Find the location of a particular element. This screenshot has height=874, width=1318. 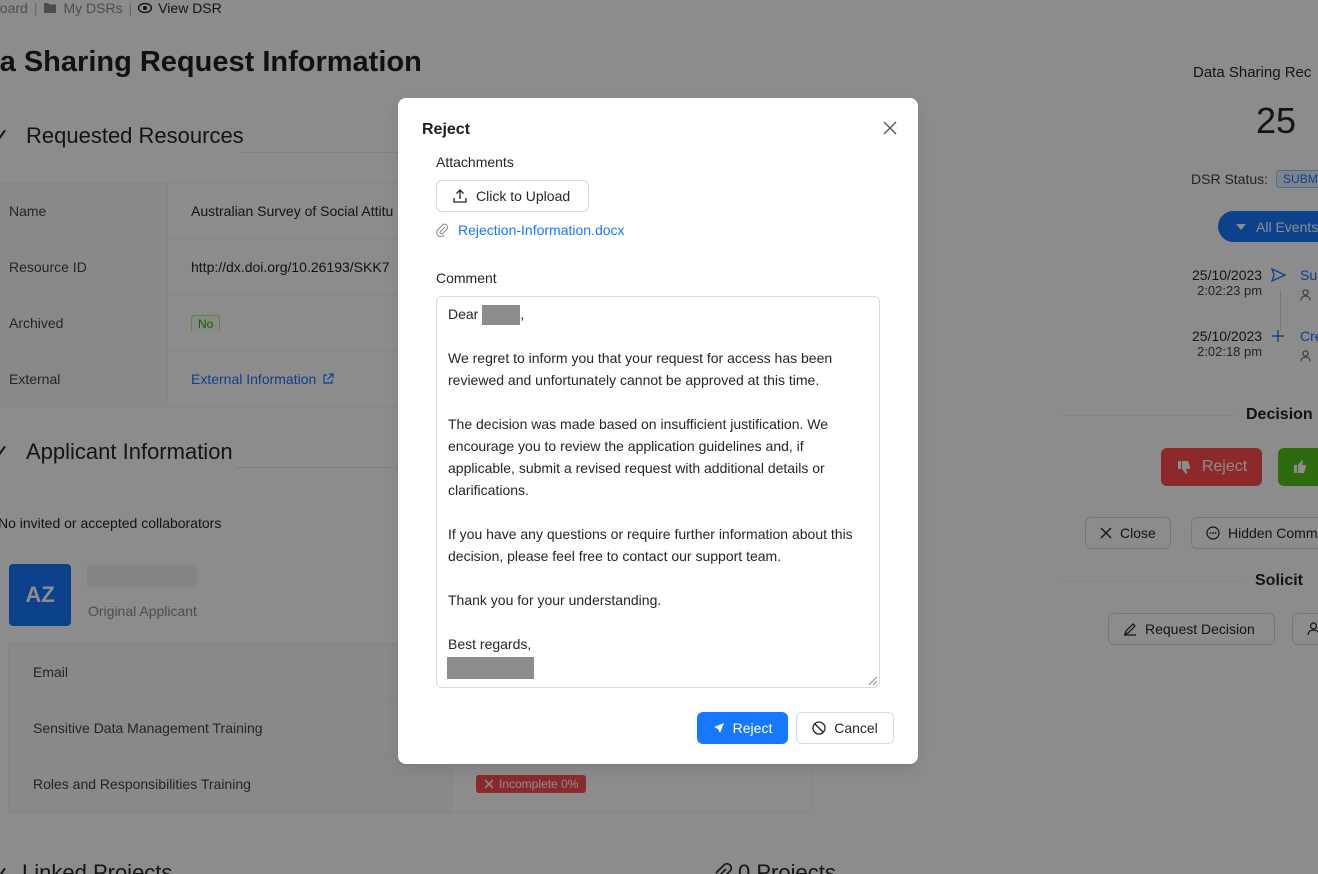

attachment-file: Rejection-Information.docx is located at coordinates (530, 230).